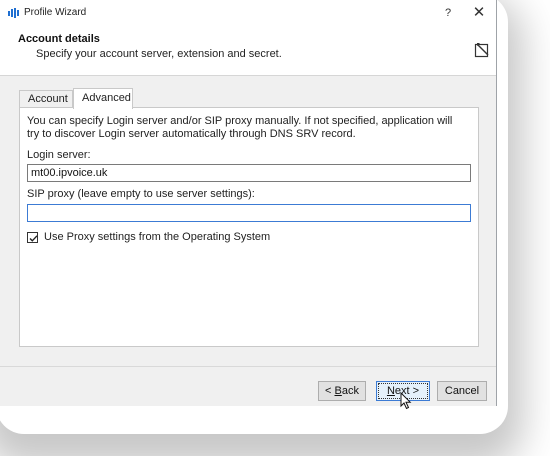  What do you see at coordinates (59, 39) in the screenshot?
I see `page-title: Account details` at bounding box center [59, 39].